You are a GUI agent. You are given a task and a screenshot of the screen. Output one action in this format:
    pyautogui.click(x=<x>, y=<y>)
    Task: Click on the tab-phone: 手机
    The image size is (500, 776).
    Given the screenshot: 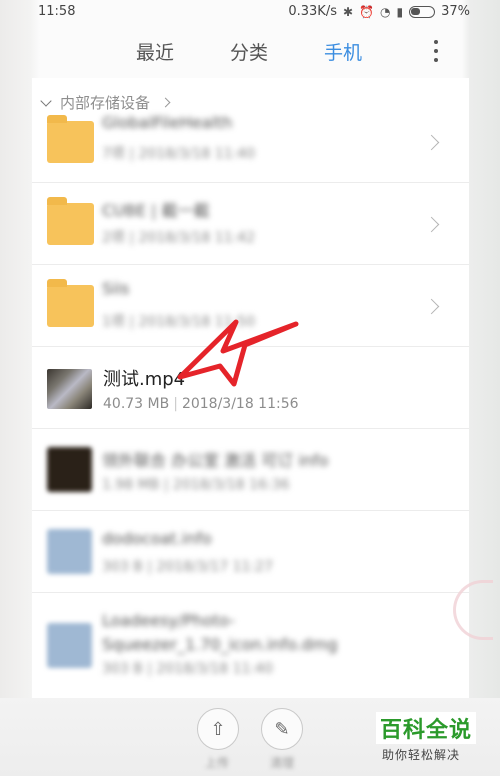 What is the action you would take?
    pyautogui.click(x=343, y=51)
    